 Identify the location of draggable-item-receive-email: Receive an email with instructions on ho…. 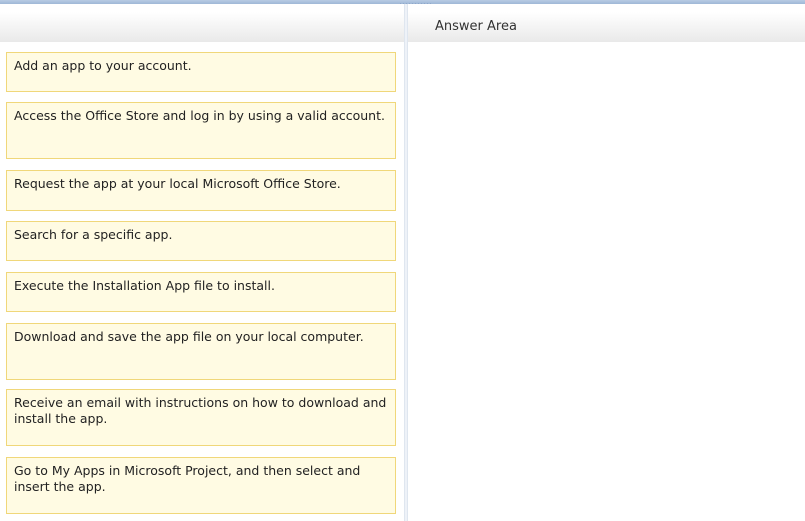
(201, 417).